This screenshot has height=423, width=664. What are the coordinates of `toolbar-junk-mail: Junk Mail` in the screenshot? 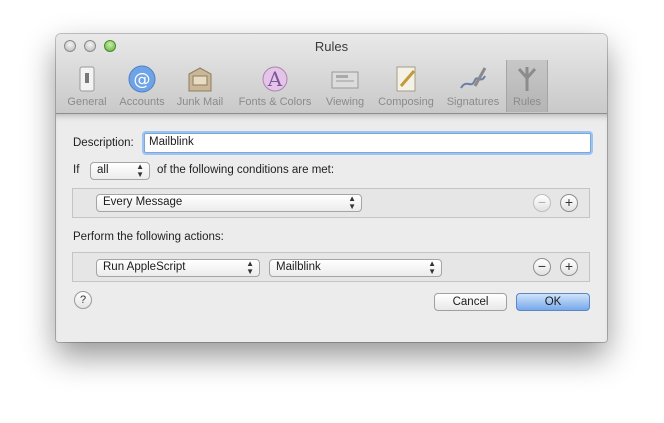 It's located at (200, 86).